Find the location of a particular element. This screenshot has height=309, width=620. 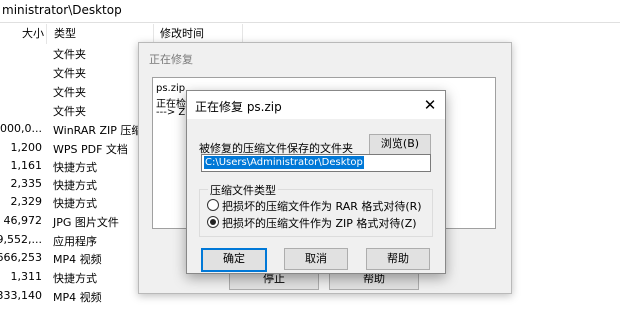

file-type: WinRAR ZIP 压缩 is located at coordinates (98, 130).